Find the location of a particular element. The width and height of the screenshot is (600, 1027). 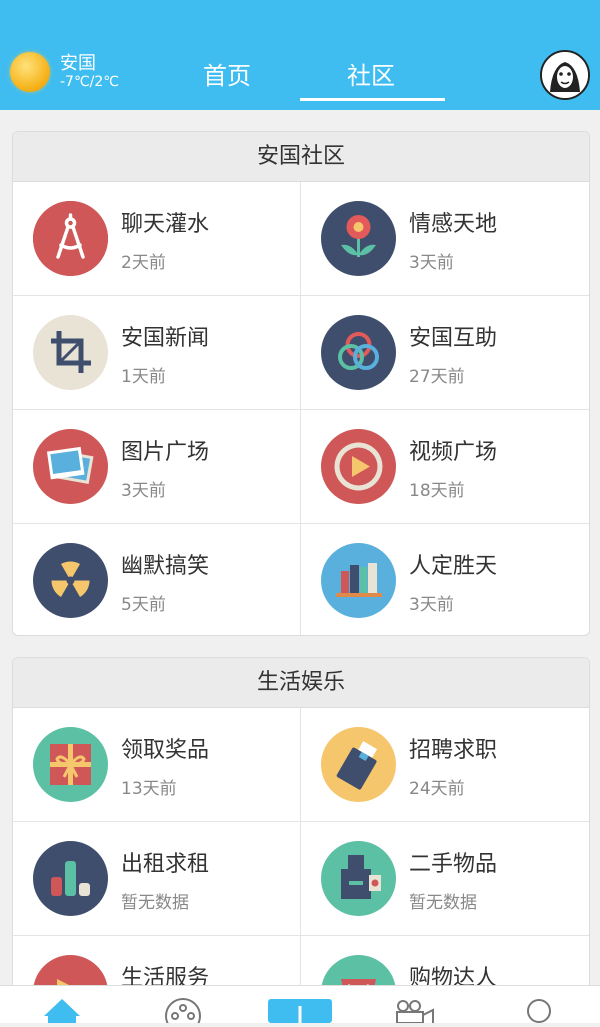

forum-last-updated: 13天前 is located at coordinates (149, 789).